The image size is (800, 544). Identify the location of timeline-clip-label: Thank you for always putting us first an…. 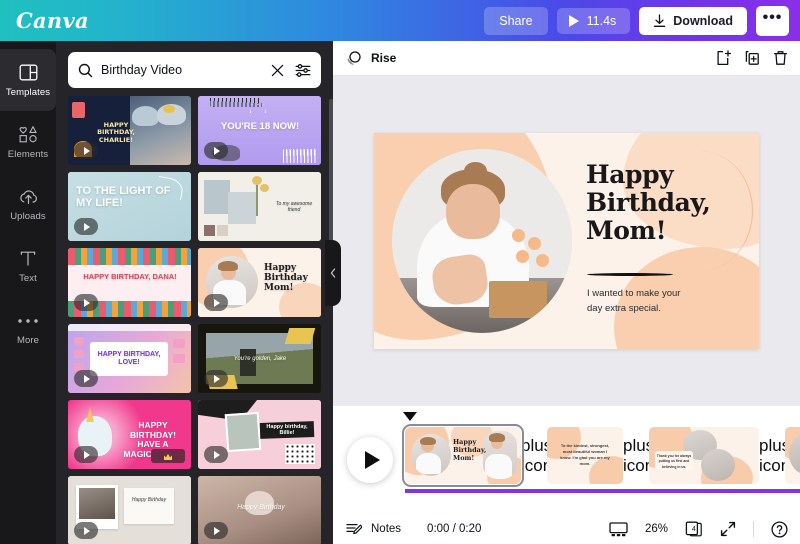
(674, 461).